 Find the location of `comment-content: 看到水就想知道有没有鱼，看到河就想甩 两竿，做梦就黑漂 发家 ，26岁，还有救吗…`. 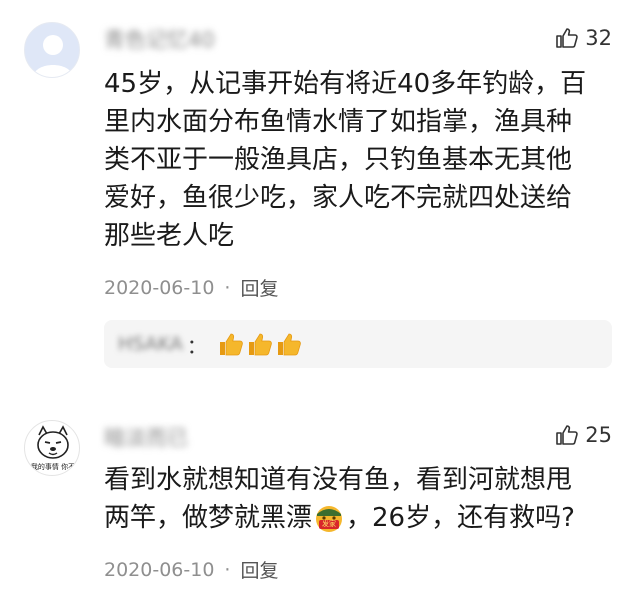

comment-content: 看到水就想知道有没有鱼，看到河就想甩 两竿，做梦就黑漂 发家 ，26岁，还有救吗… is located at coordinates (359, 499).